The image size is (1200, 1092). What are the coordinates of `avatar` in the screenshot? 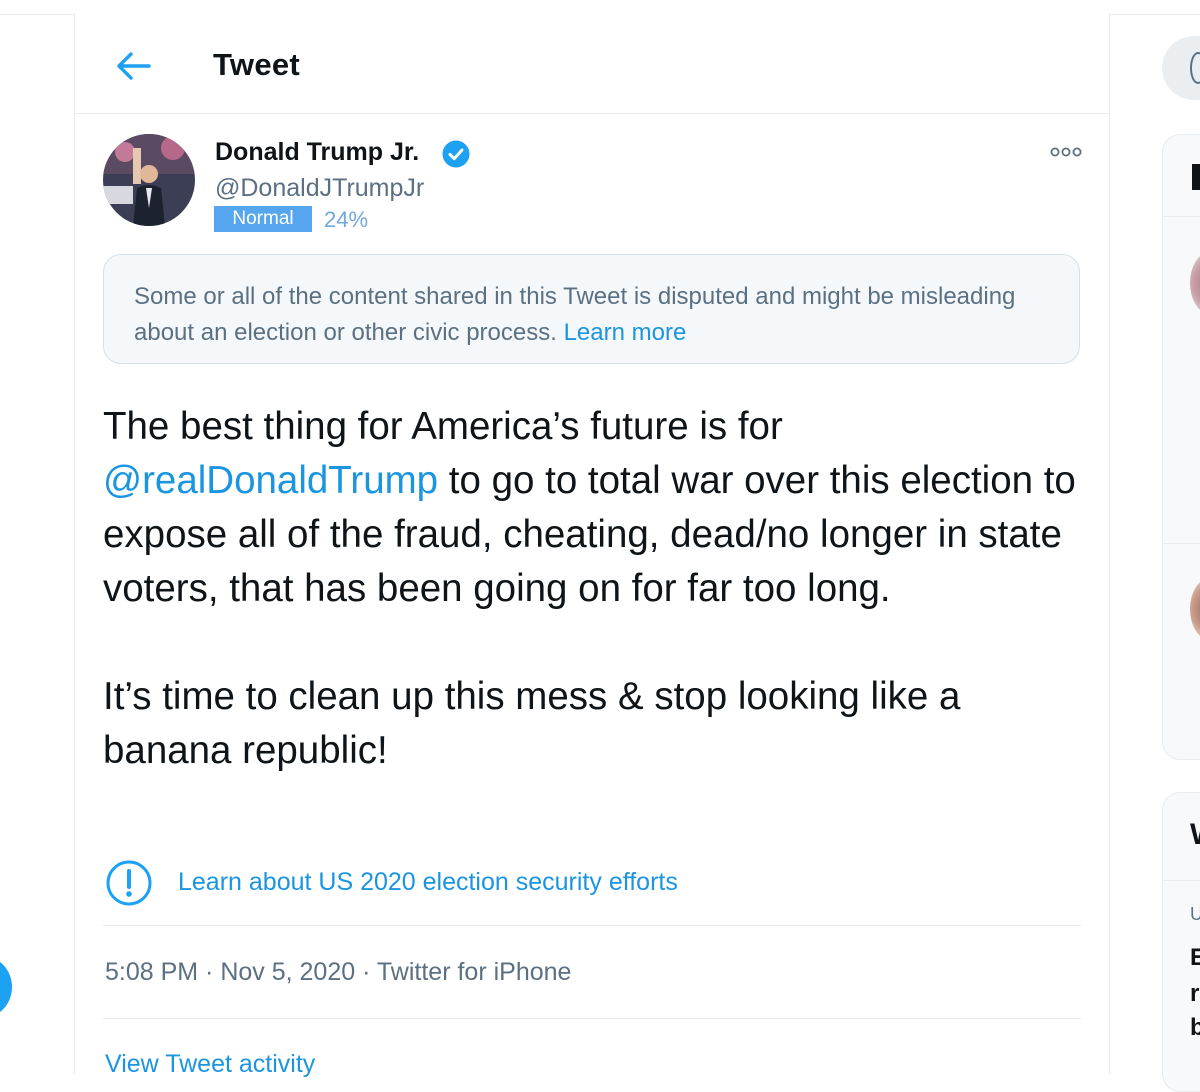 It's located at (149, 180).